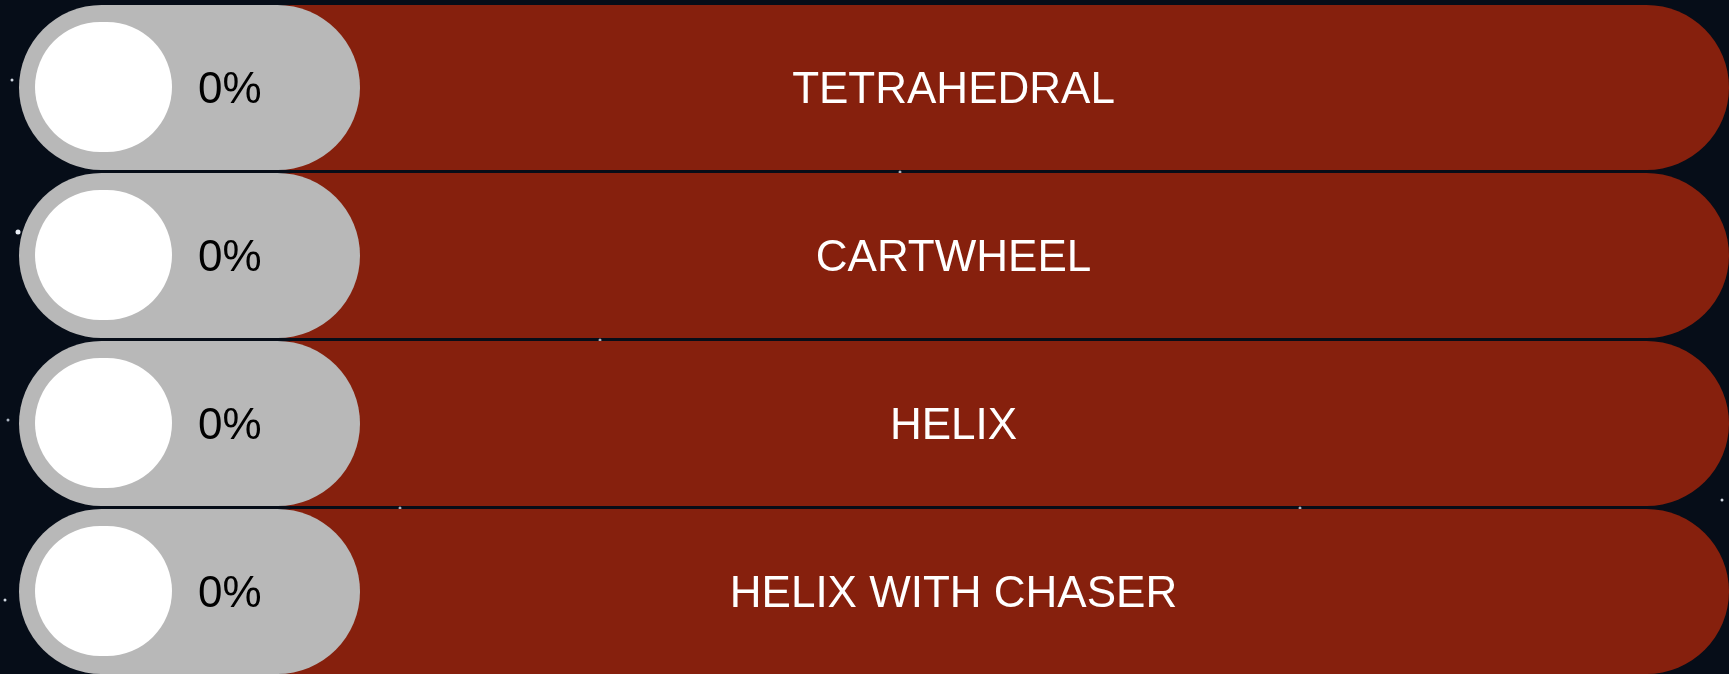 This screenshot has height=674, width=1729. What do you see at coordinates (953, 255) in the screenshot?
I see `pattern-label: CARTWHEEL` at bounding box center [953, 255].